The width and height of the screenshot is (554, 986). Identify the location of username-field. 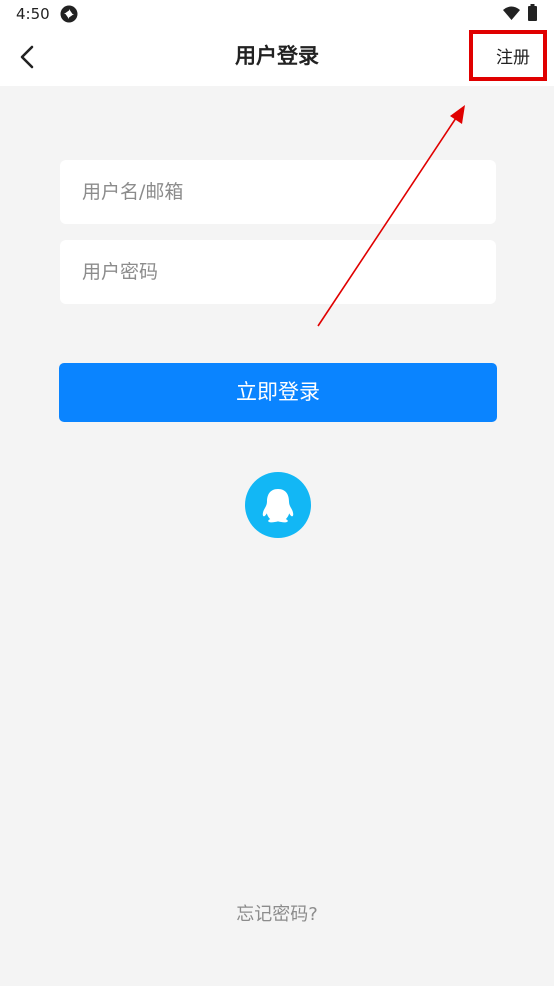
(278, 192).